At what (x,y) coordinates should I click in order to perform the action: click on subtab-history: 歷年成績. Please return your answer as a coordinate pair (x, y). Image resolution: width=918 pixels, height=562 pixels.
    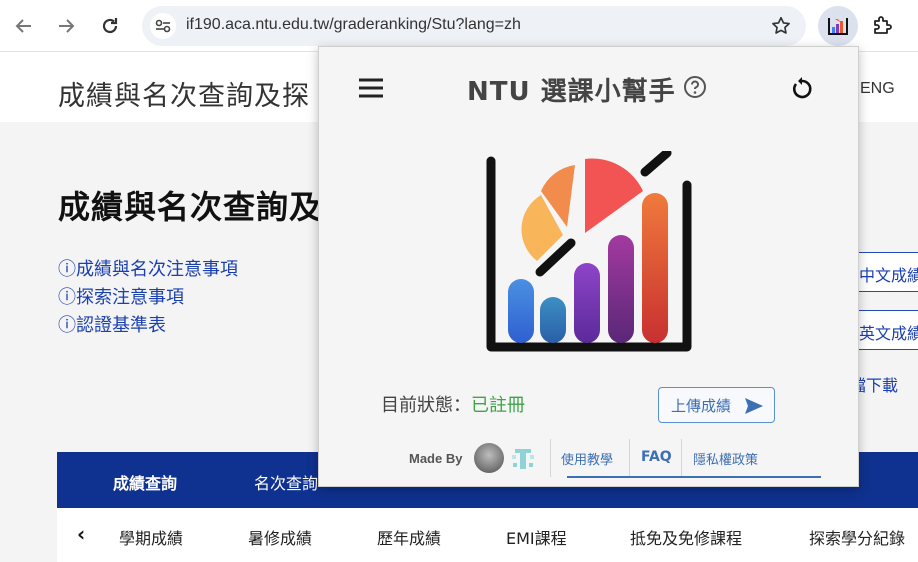
    Looking at the image, I should click on (409, 537).